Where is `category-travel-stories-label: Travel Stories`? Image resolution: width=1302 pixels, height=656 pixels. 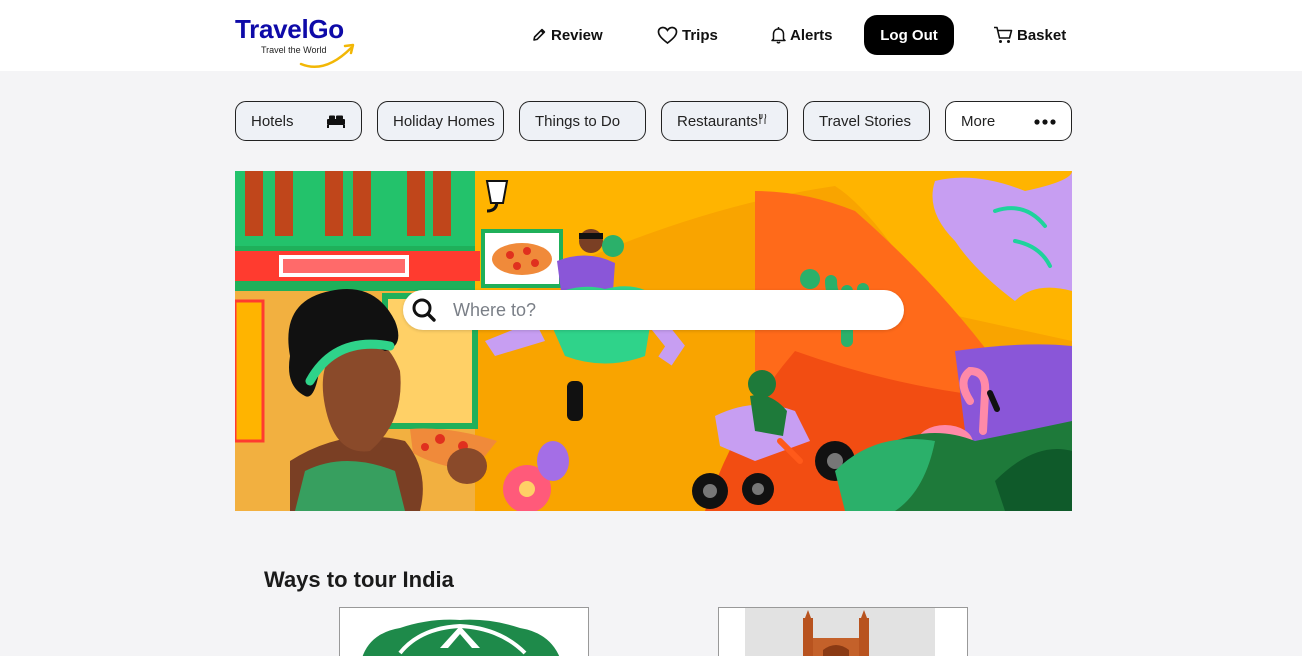 category-travel-stories-label: Travel Stories is located at coordinates (865, 121).